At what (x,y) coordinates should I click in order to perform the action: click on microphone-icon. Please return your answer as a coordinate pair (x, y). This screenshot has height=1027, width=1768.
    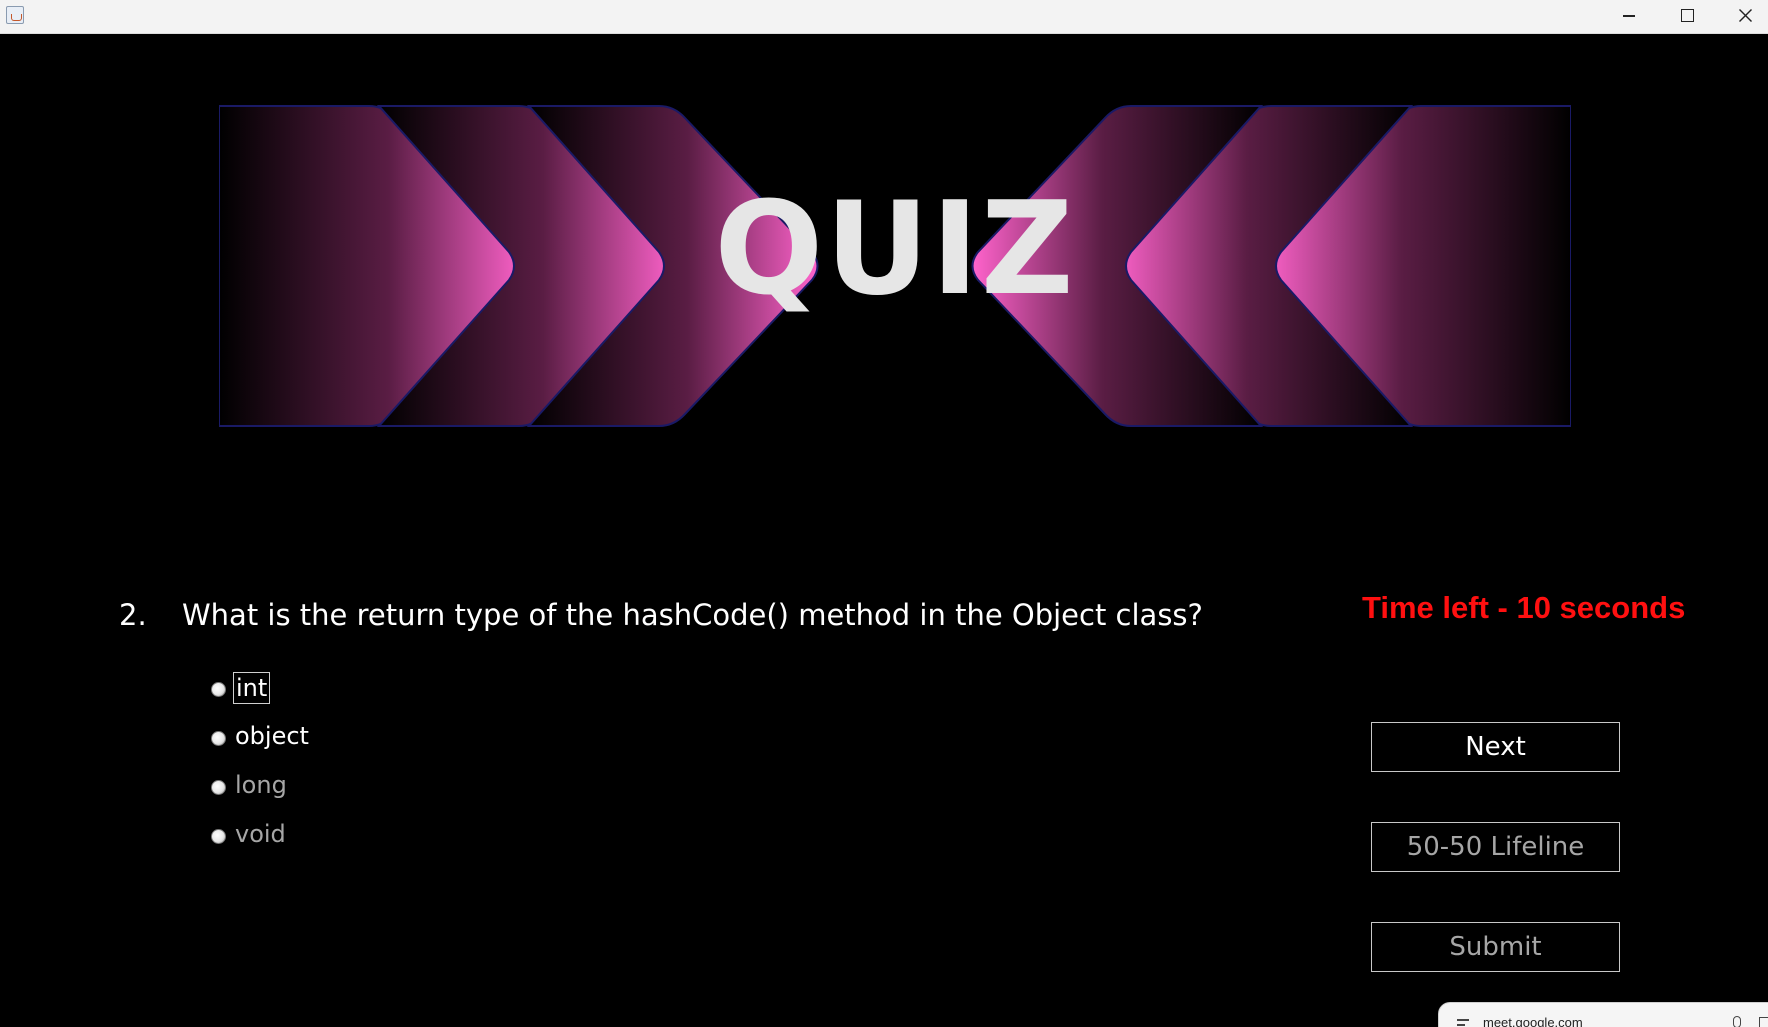
    Looking at the image, I should click on (1737, 1021).